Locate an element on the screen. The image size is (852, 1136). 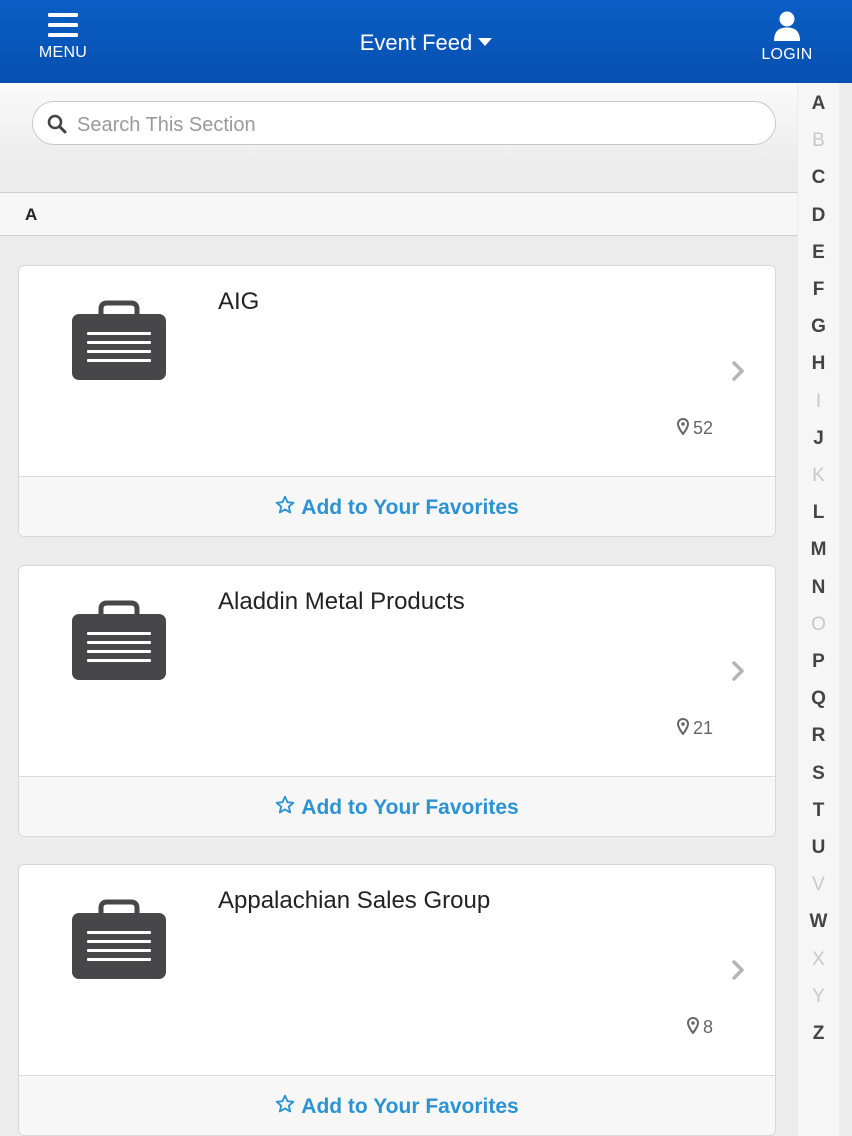
index-letter-t: T is located at coordinates (818, 811).